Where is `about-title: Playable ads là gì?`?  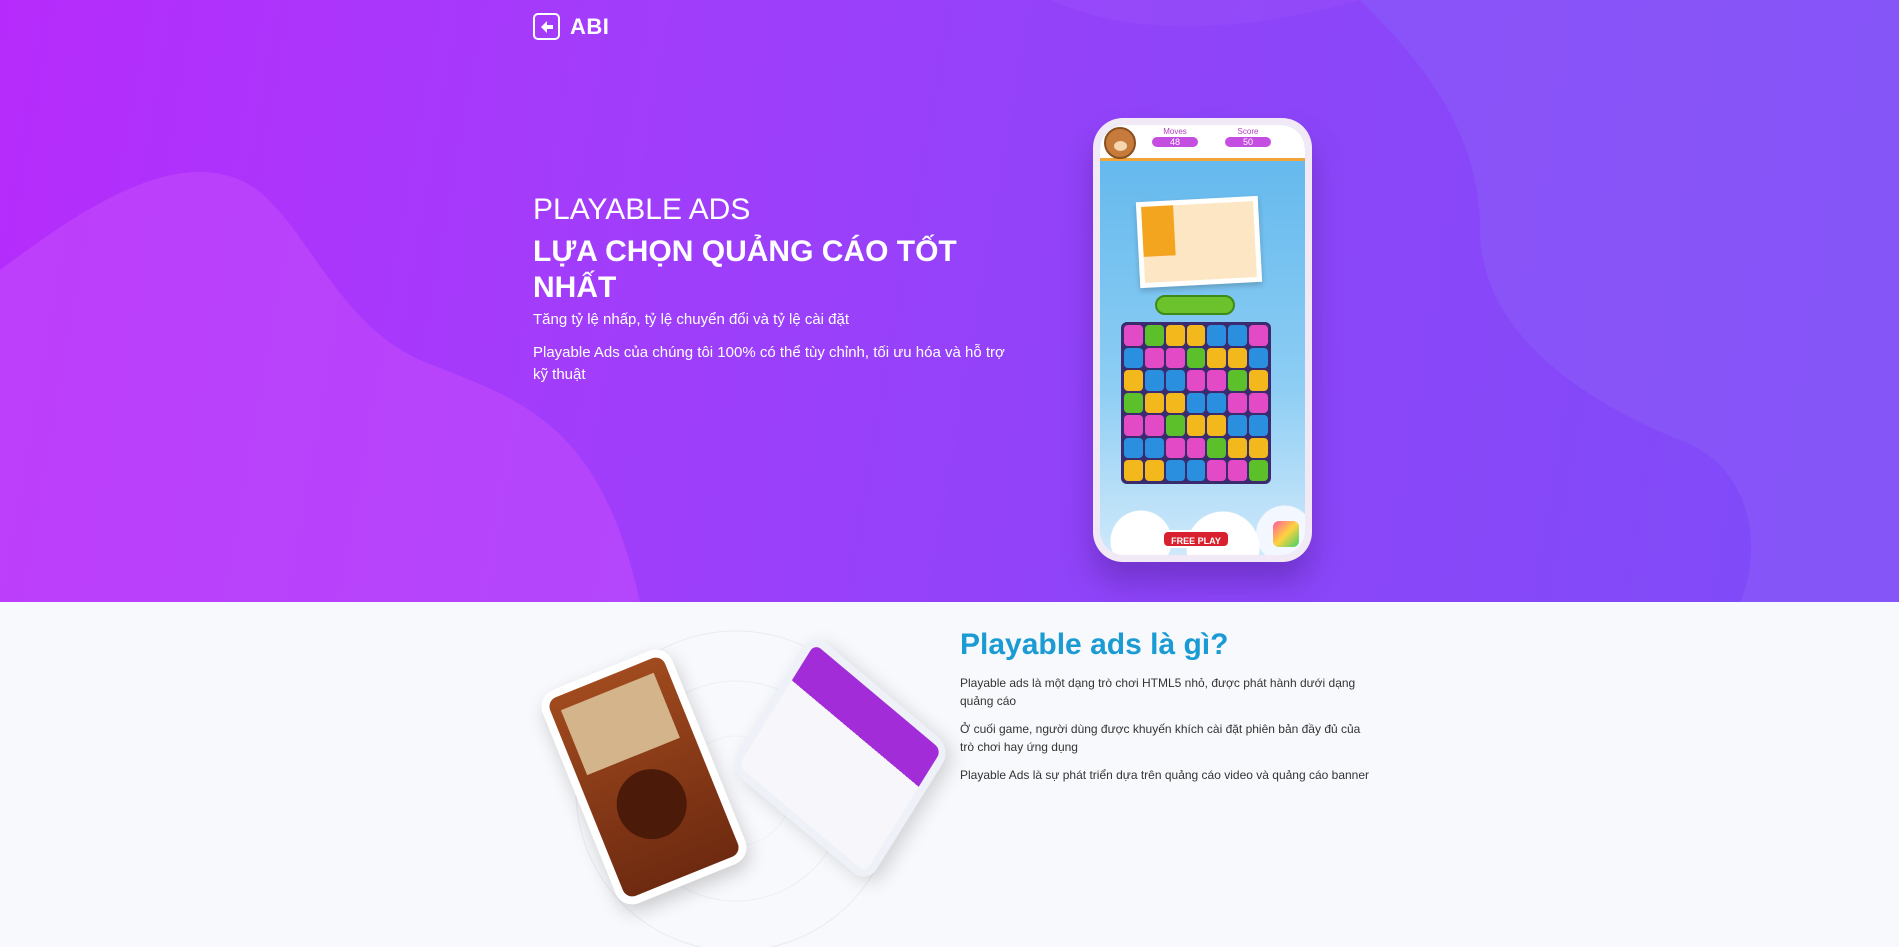 about-title: Playable ads là gì? is located at coordinates (1094, 644).